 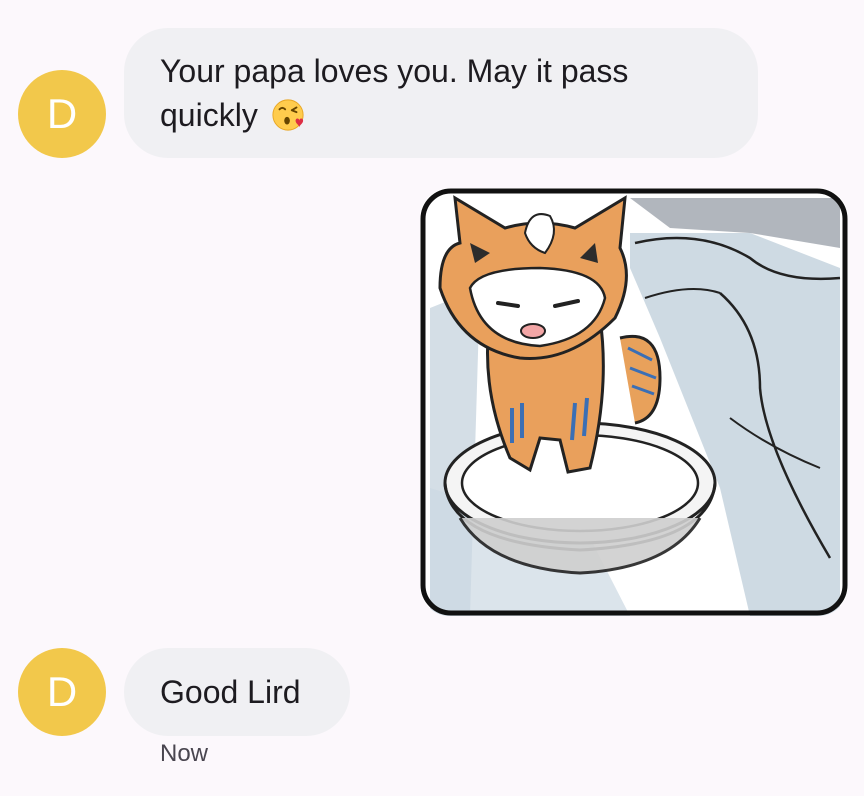 I want to click on message-bubble: Good Lird, so click(x=237, y=692).